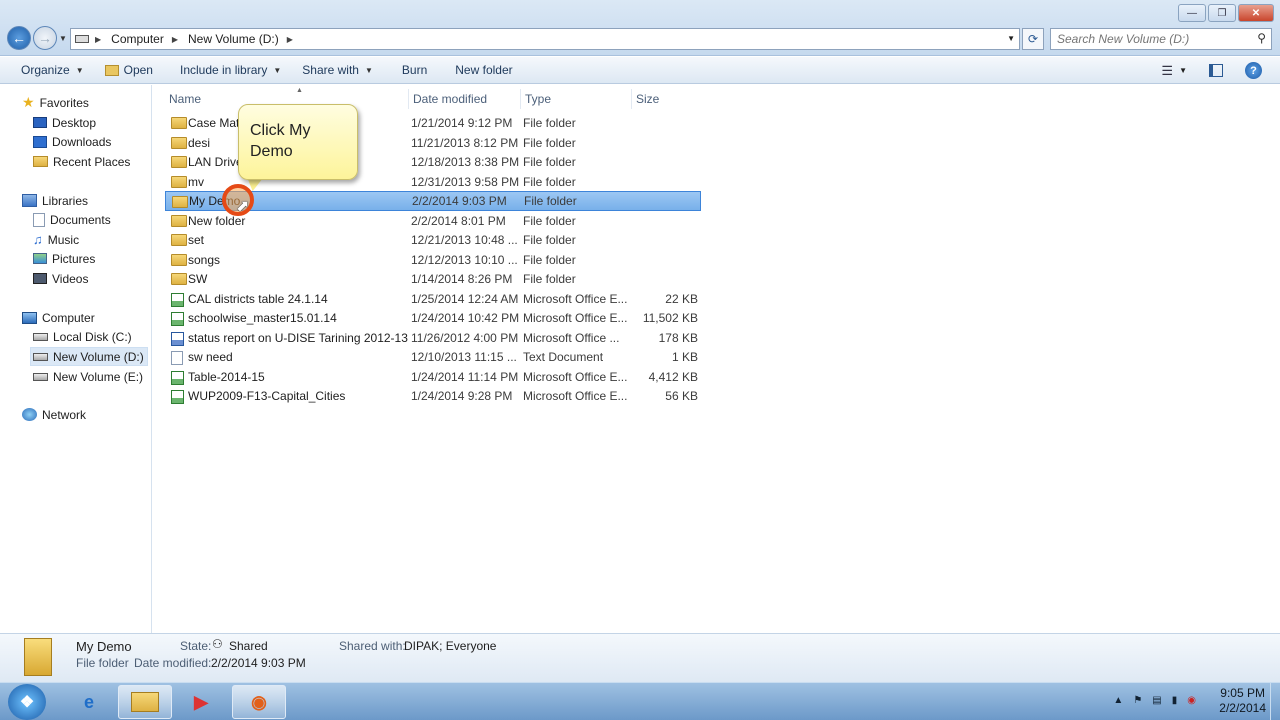  I want to click on column-header-date-modified: Date modified, so click(464, 99).